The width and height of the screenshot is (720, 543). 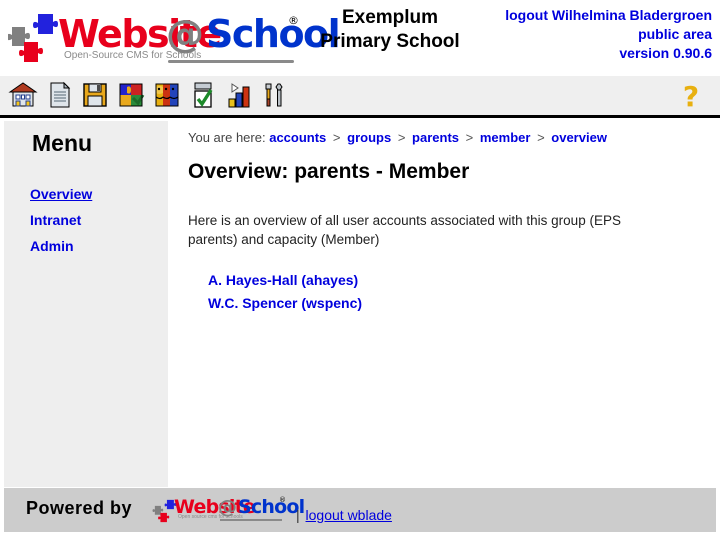 What do you see at coordinates (390, 30) in the screenshot?
I see `school-name: Exemplum Primary School` at bounding box center [390, 30].